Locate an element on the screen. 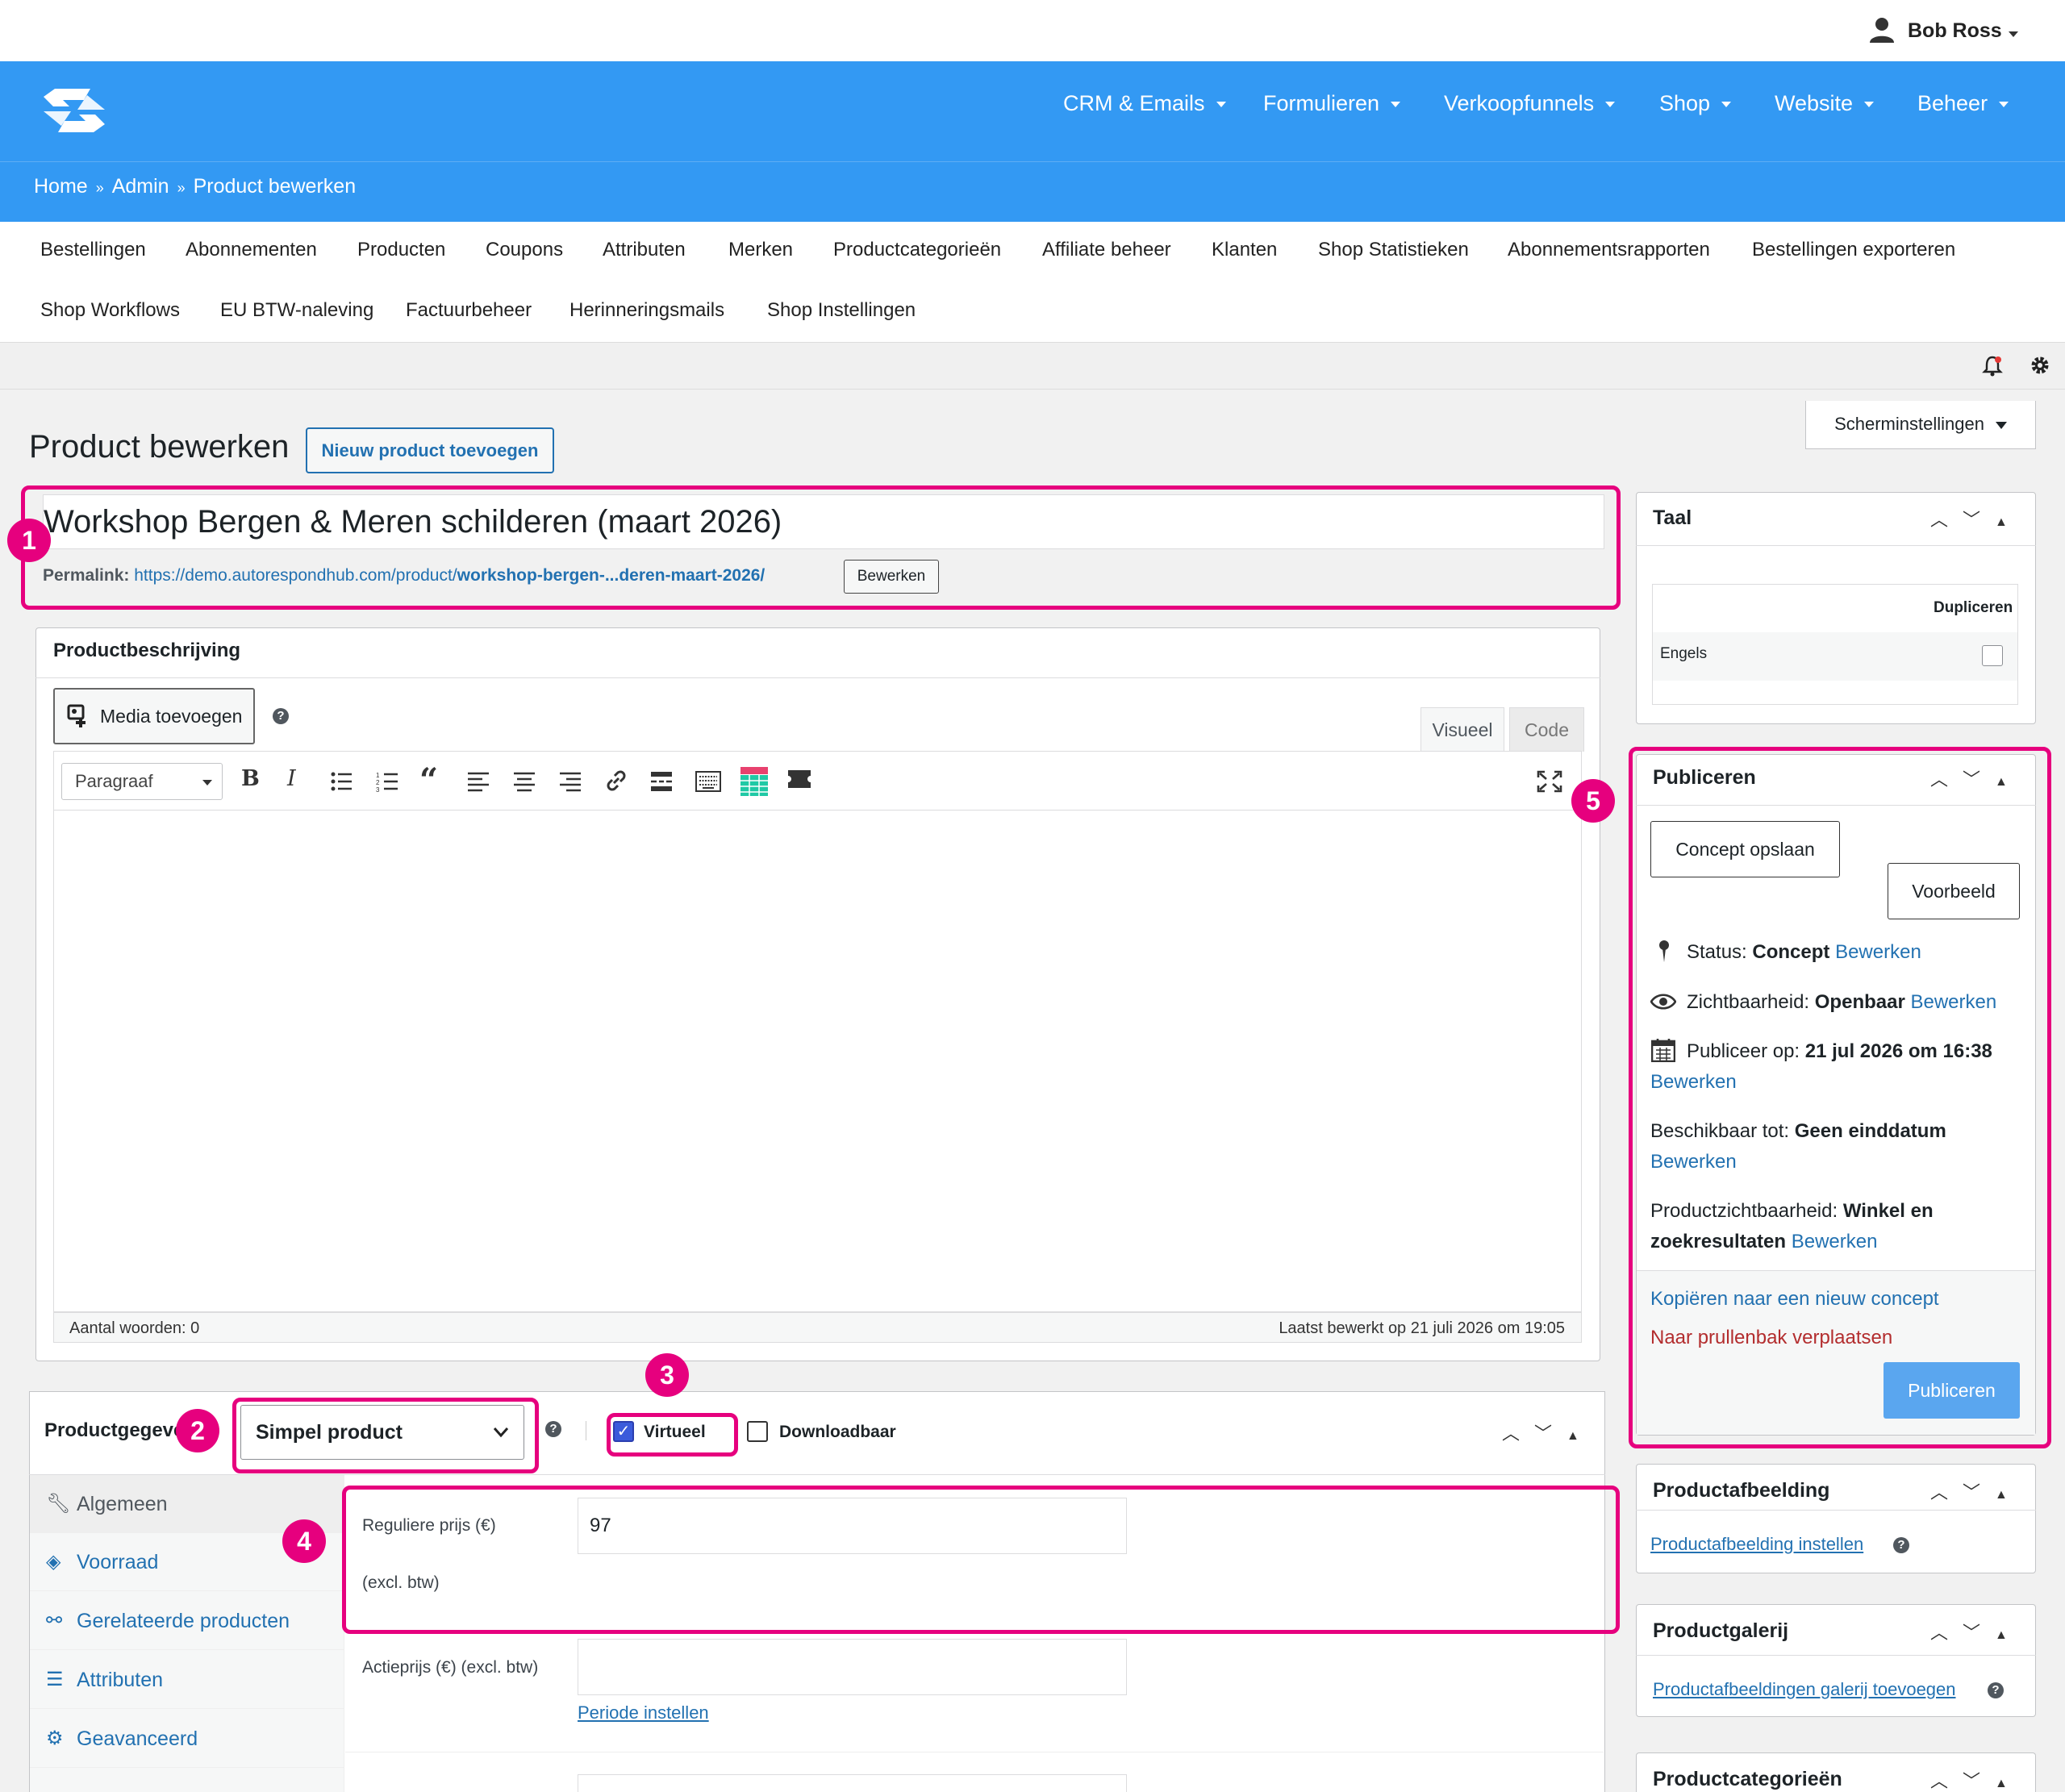  sale-price-input is located at coordinates (852, 1667).